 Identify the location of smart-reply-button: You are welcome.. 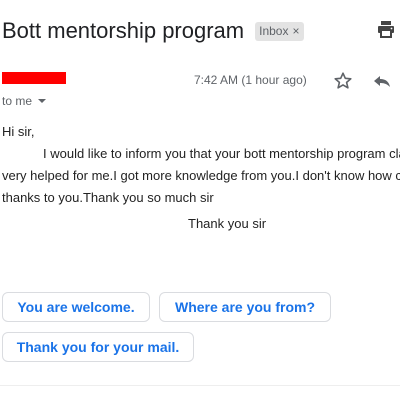
(76, 307).